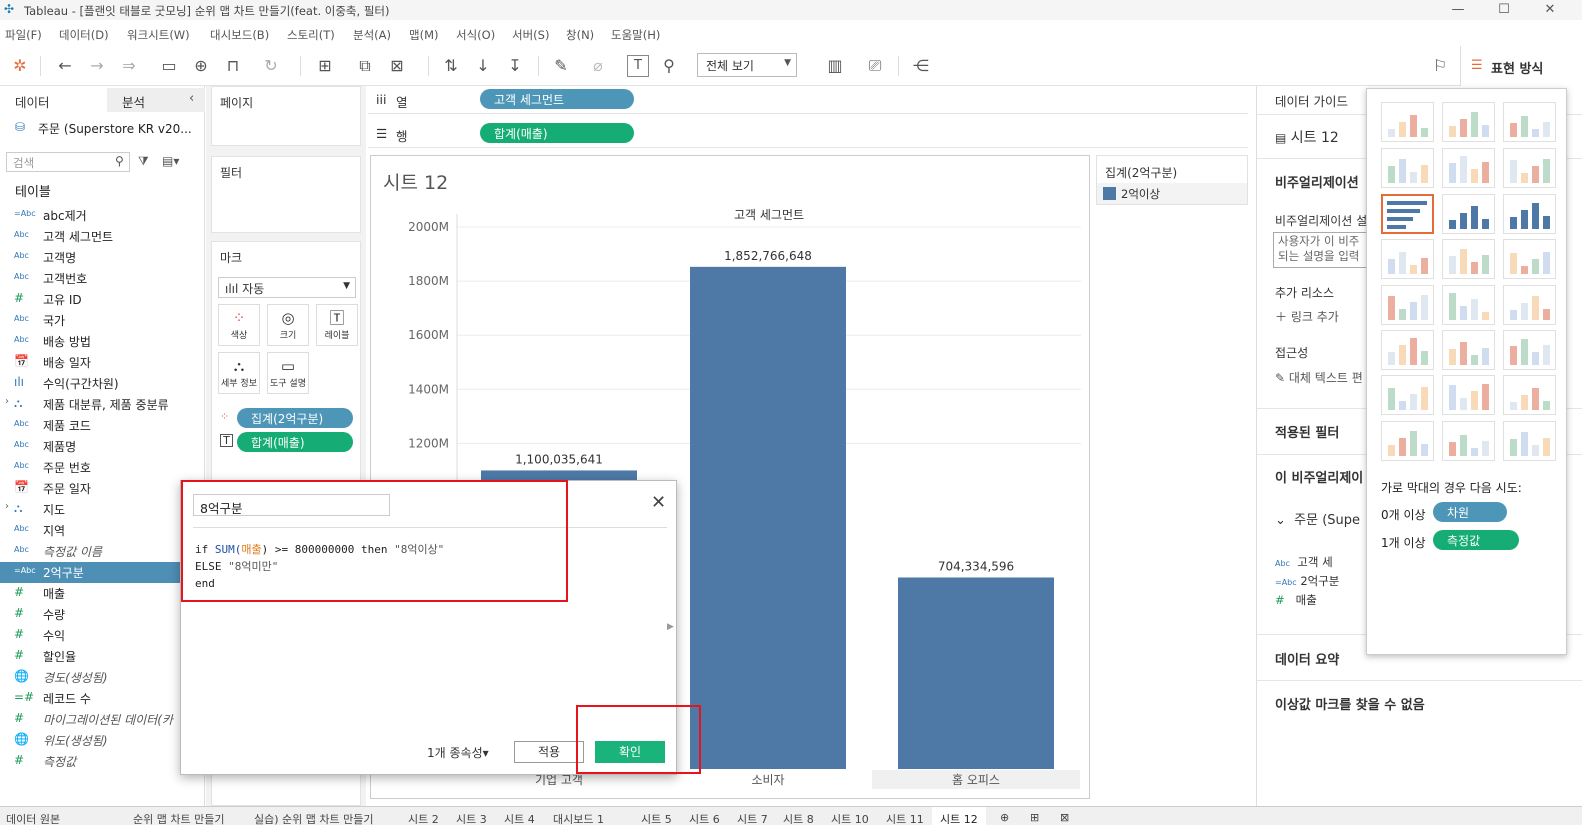  Describe the element at coordinates (372, 35) in the screenshot. I see `menu-analysis: 분석(A)` at that location.